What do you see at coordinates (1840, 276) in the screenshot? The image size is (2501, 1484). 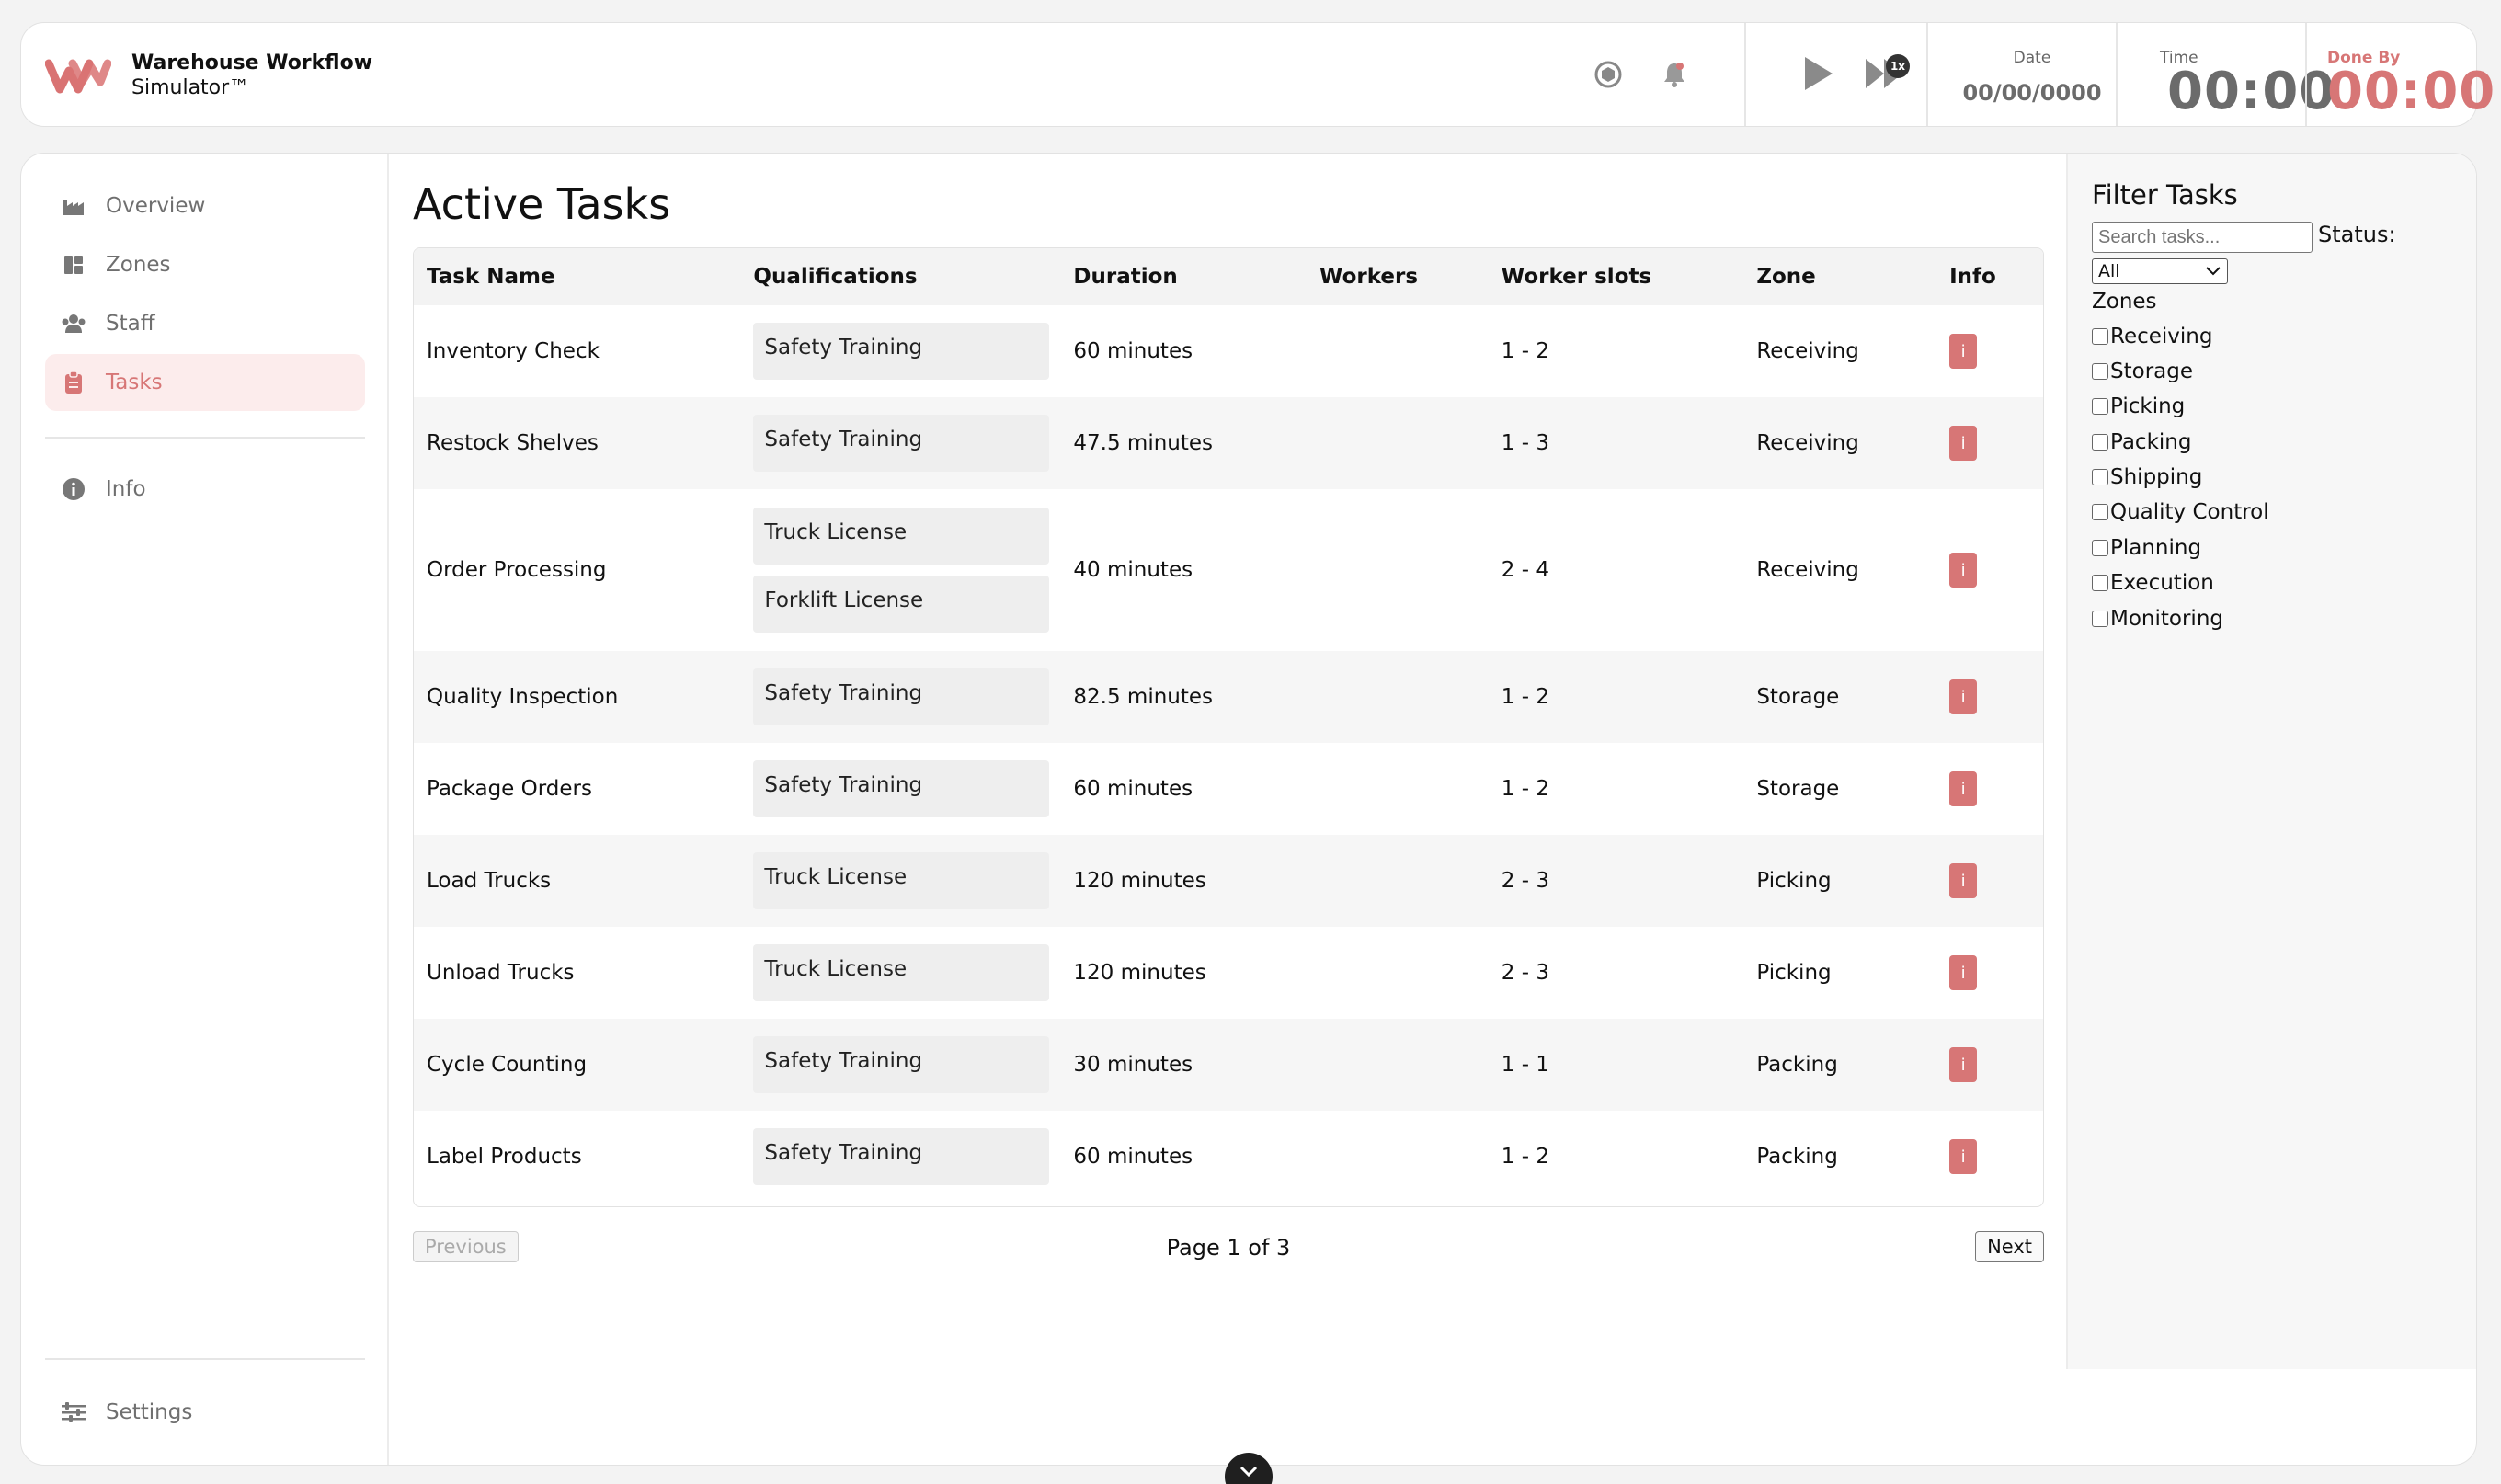 I see `column-header: Zone` at bounding box center [1840, 276].